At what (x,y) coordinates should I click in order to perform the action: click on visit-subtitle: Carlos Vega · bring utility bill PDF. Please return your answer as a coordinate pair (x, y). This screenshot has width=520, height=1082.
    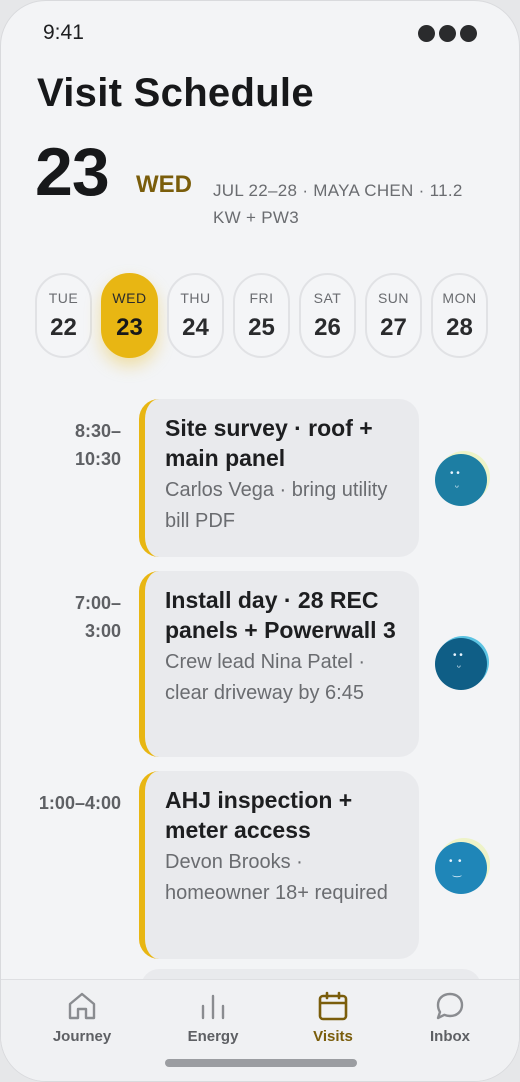
    Looking at the image, I should click on (276, 505).